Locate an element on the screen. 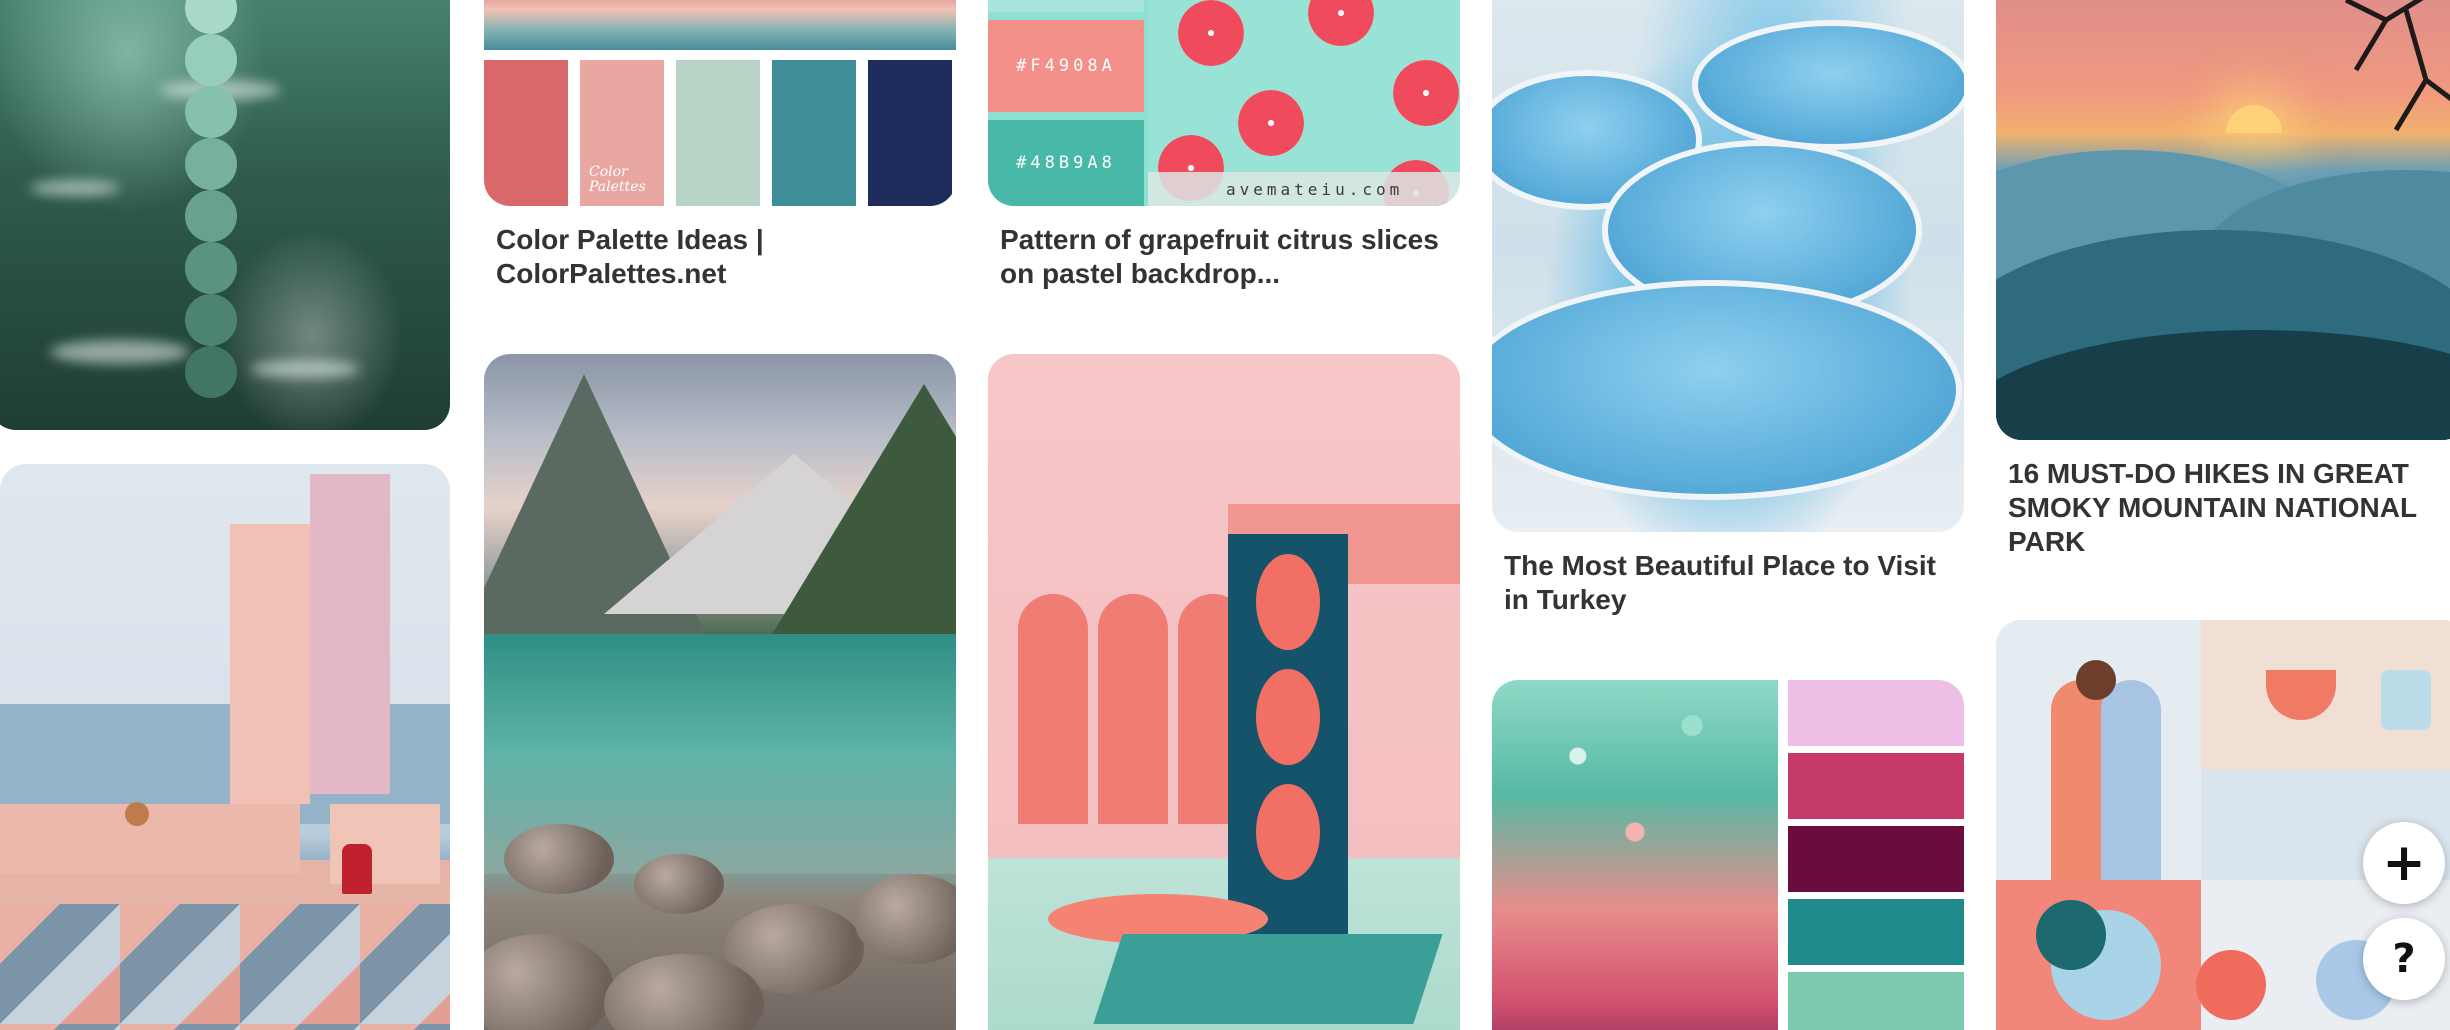 The width and height of the screenshot is (2450, 1030). hex-label-teal: #48B9A8 is located at coordinates (1066, 163).